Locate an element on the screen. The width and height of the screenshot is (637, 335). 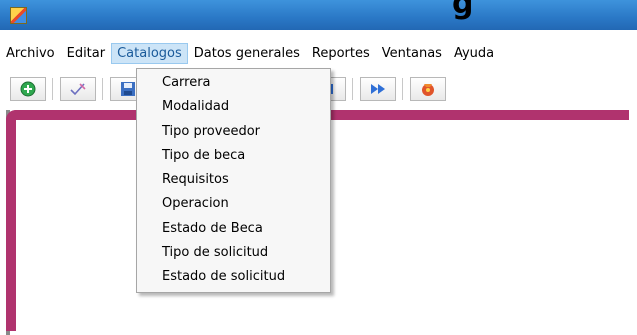
menu-item-tipo-de-solicitud: Tipo de solicitud is located at coordinates (233, 253).